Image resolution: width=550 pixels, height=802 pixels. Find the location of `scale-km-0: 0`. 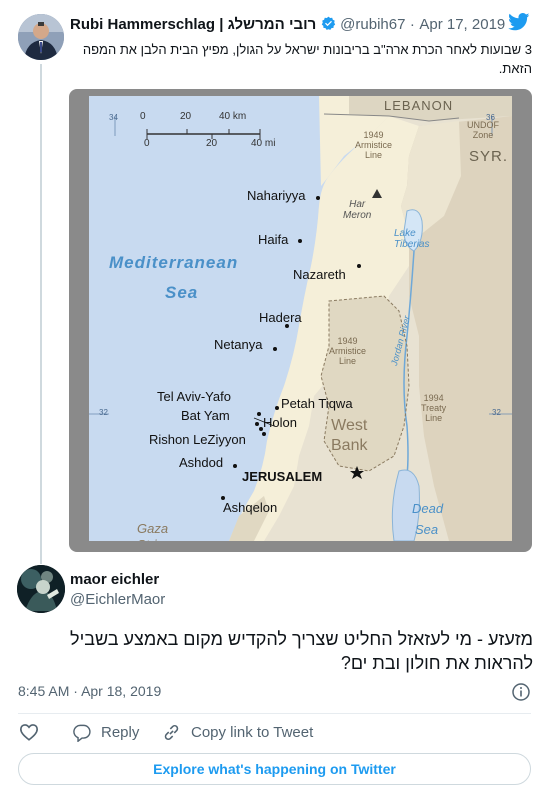

scale-km-0: 0 is located at coordinates (143, 116).